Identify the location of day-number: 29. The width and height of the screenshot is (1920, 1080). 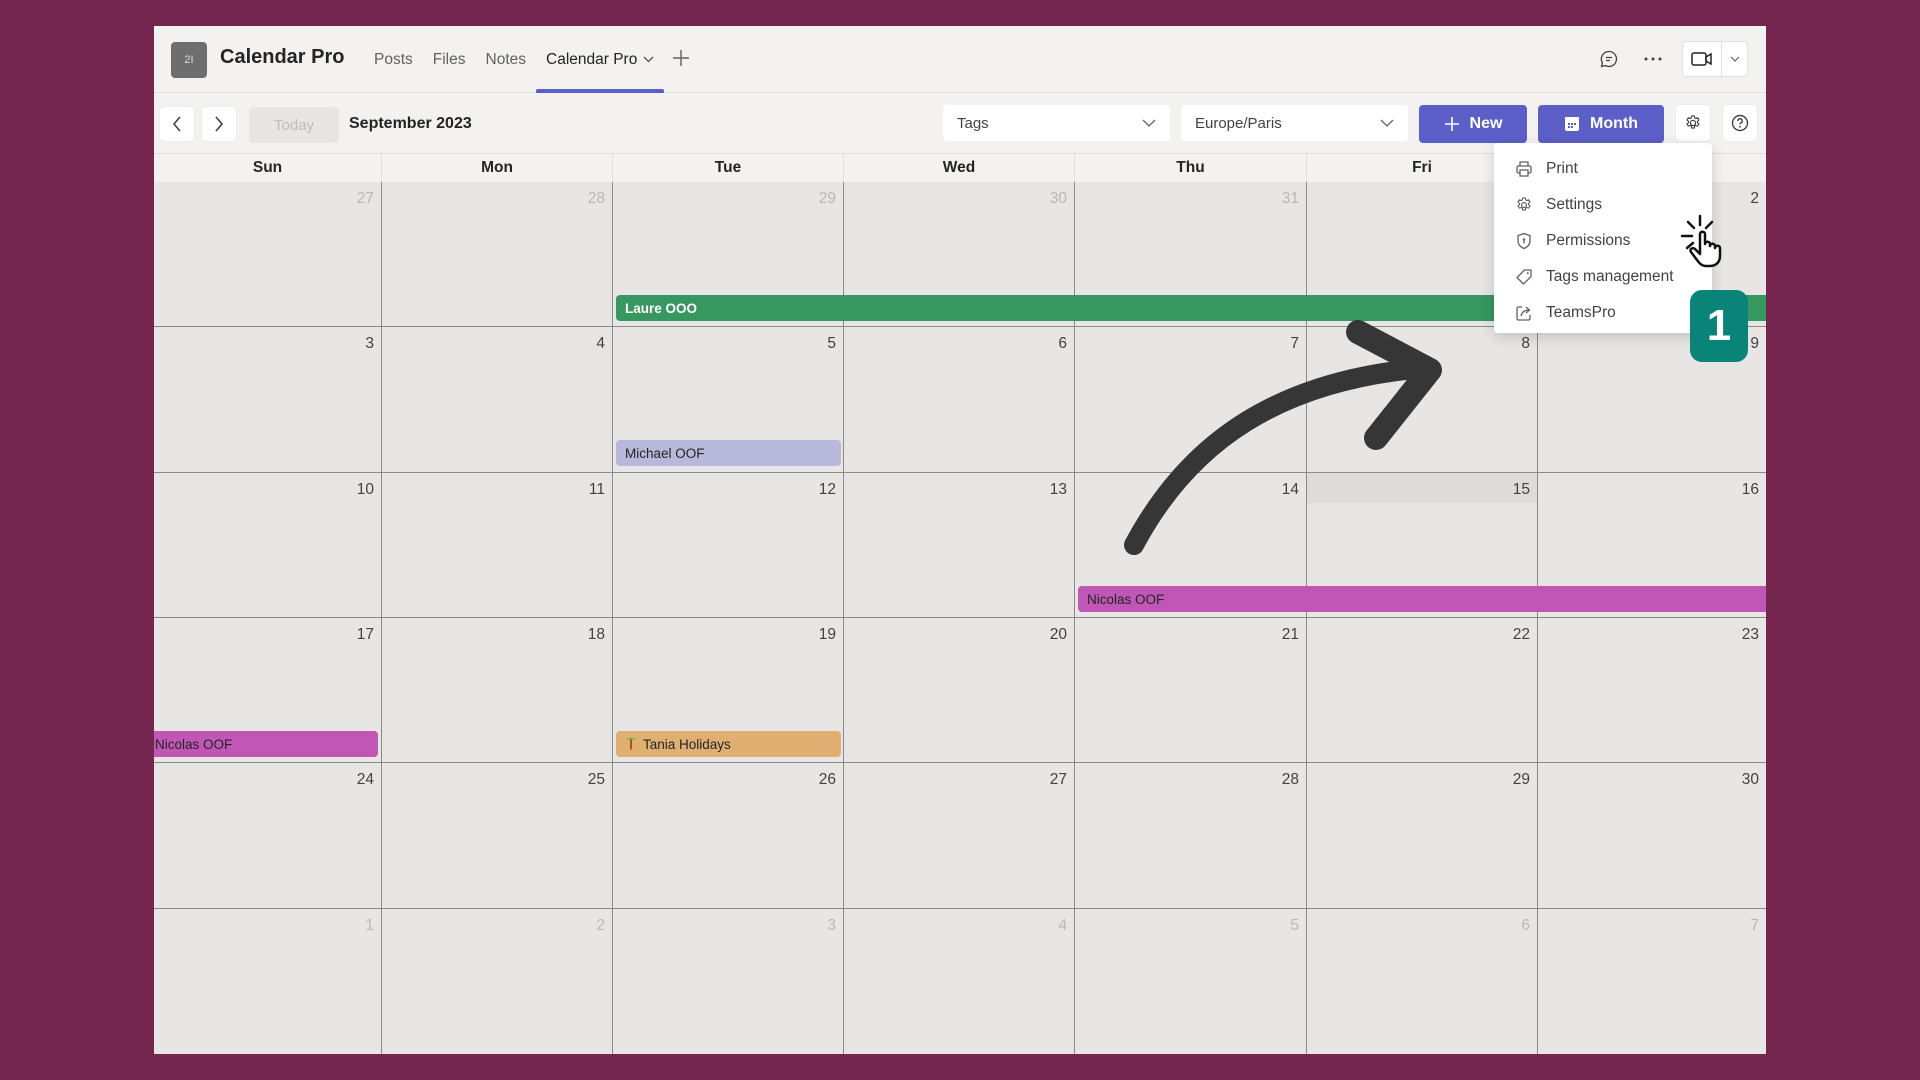
(1521, 780).